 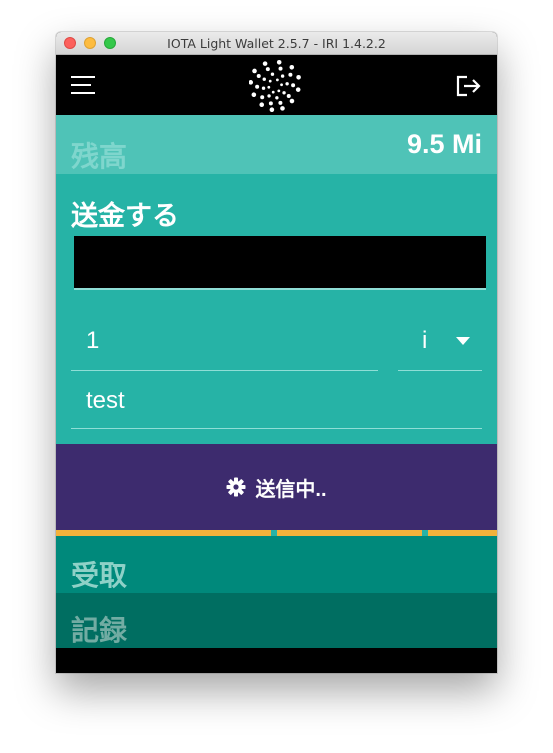 What do you see at coordinates (280, 263) in the screenshot?
I see `address-input` at bounding box center [280, 263].